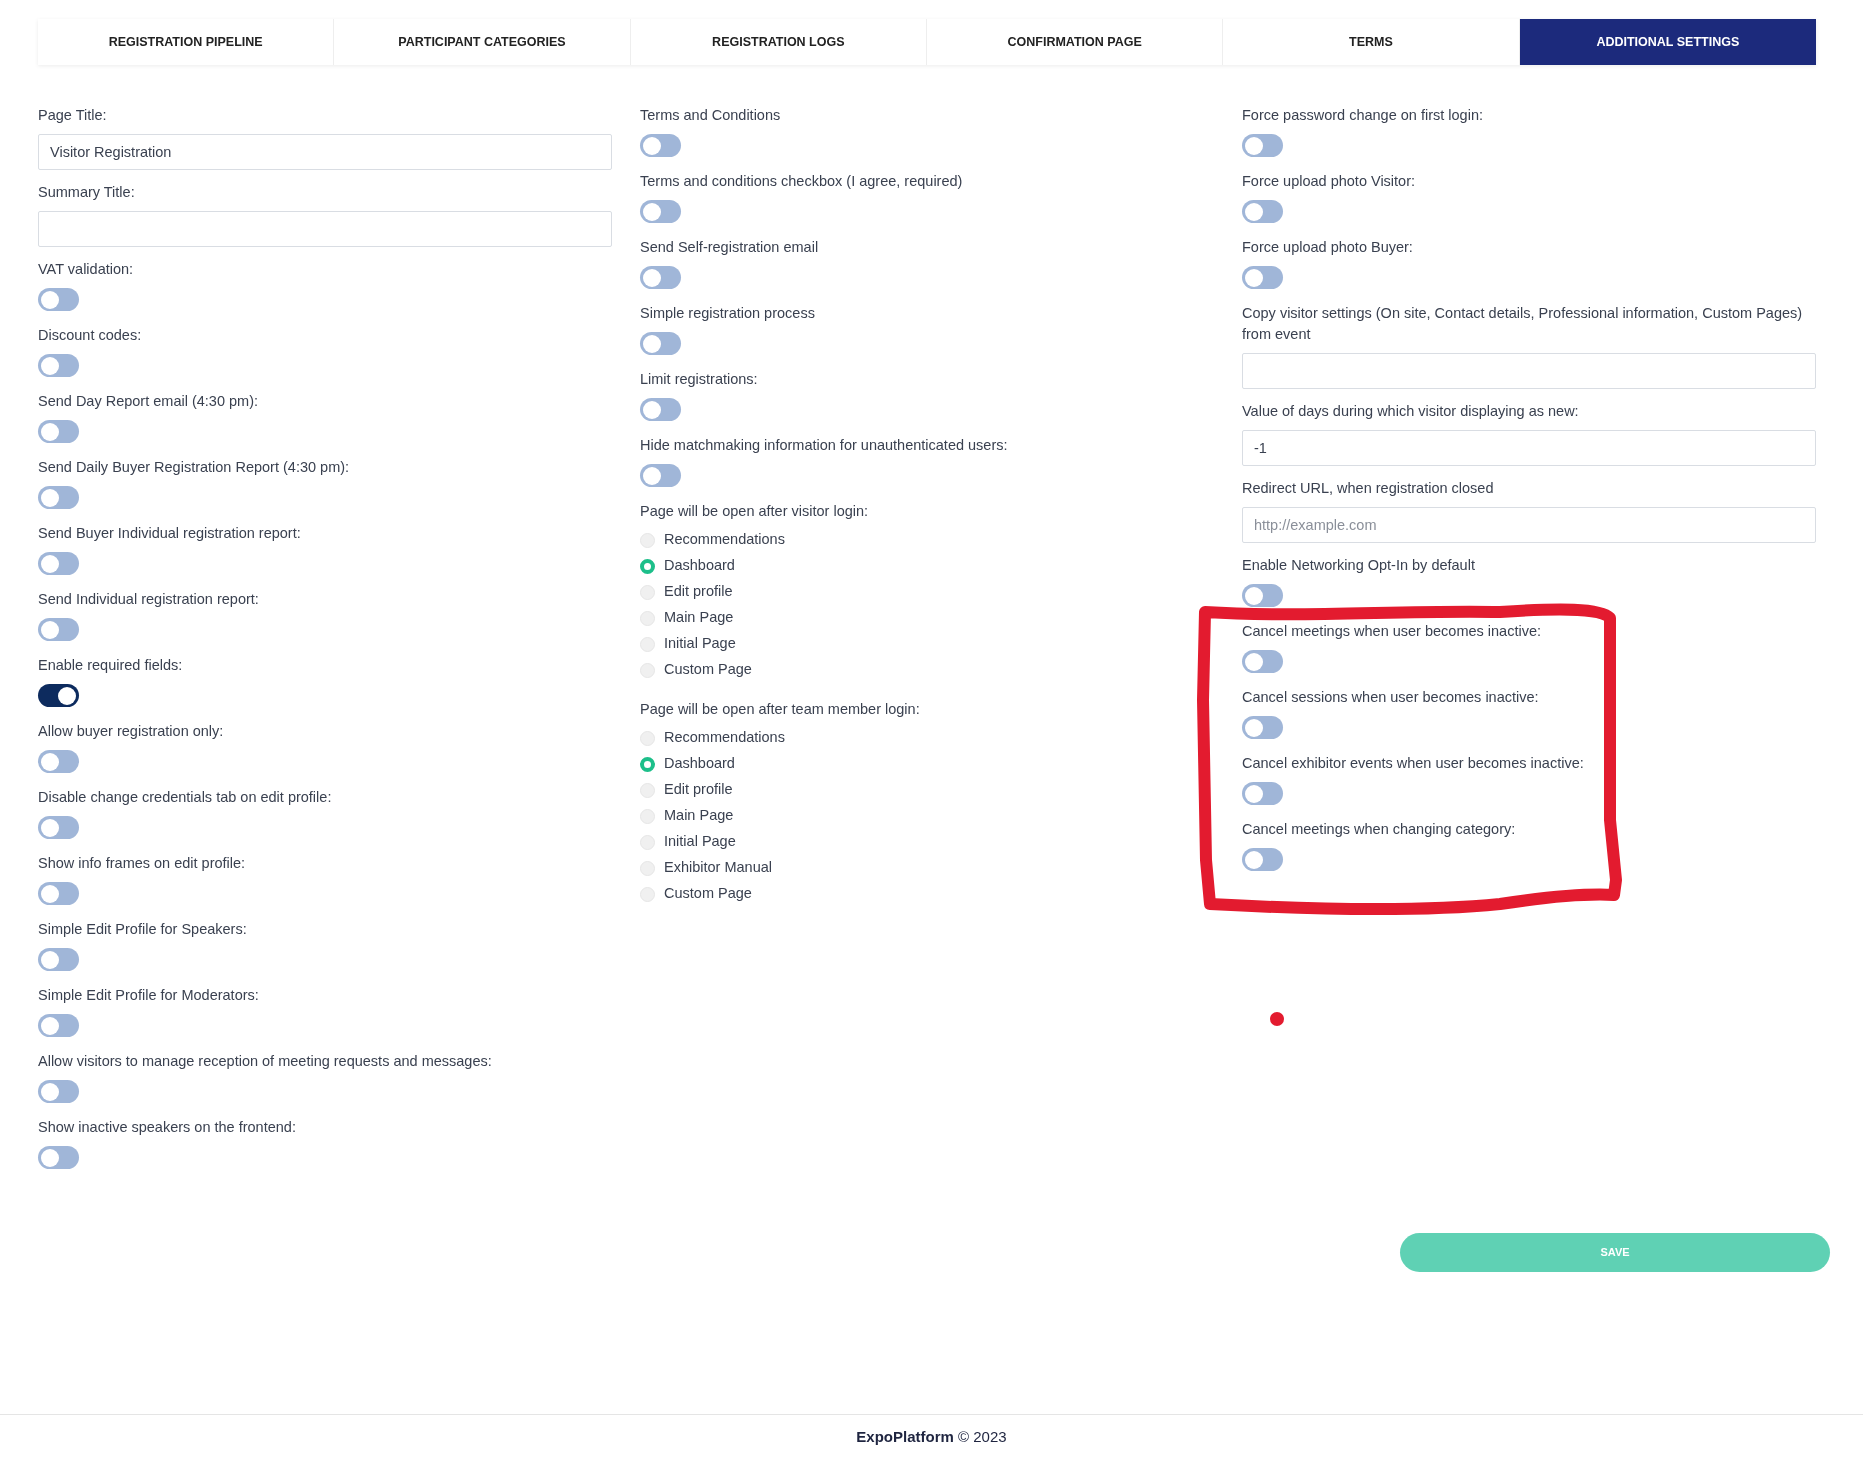  What do you see at coordinates (728, 313) in the screenshot?
I see `field-label: Simple registration process` at bounding box center [728, 313].